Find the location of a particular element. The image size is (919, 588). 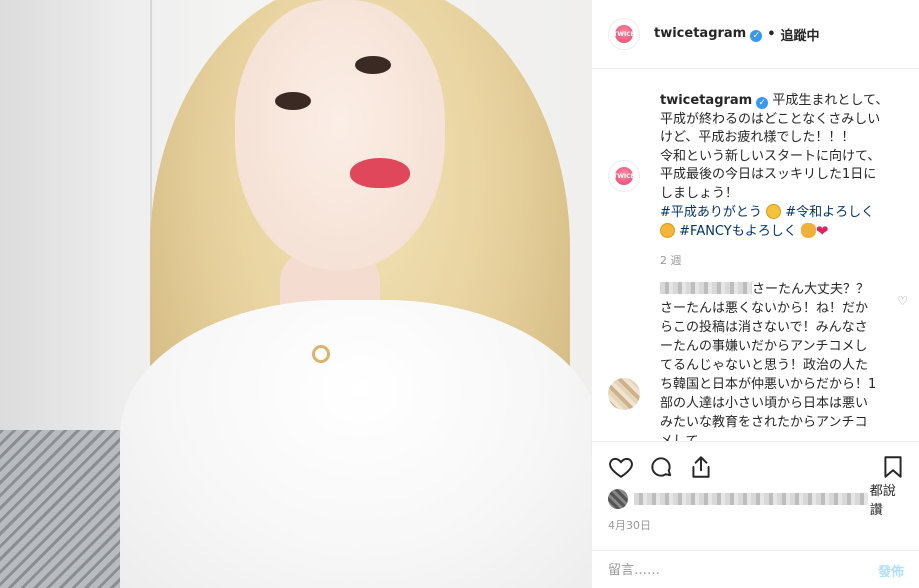

commenter-avatar is located at coordinates (624, 394).